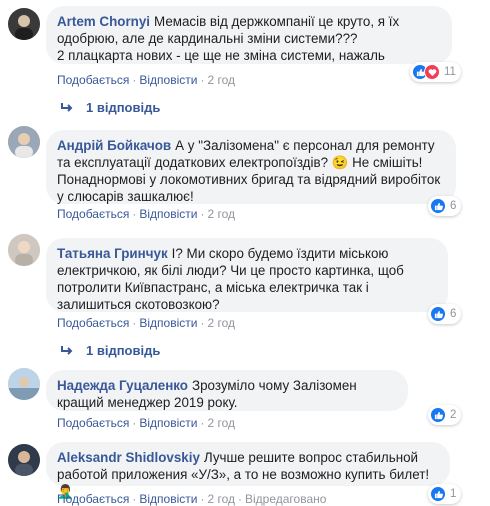  Describe the element at coordinates (122, 385) in the screenshot. I see `comment-author: Надежда Гуцаленко` at that location.